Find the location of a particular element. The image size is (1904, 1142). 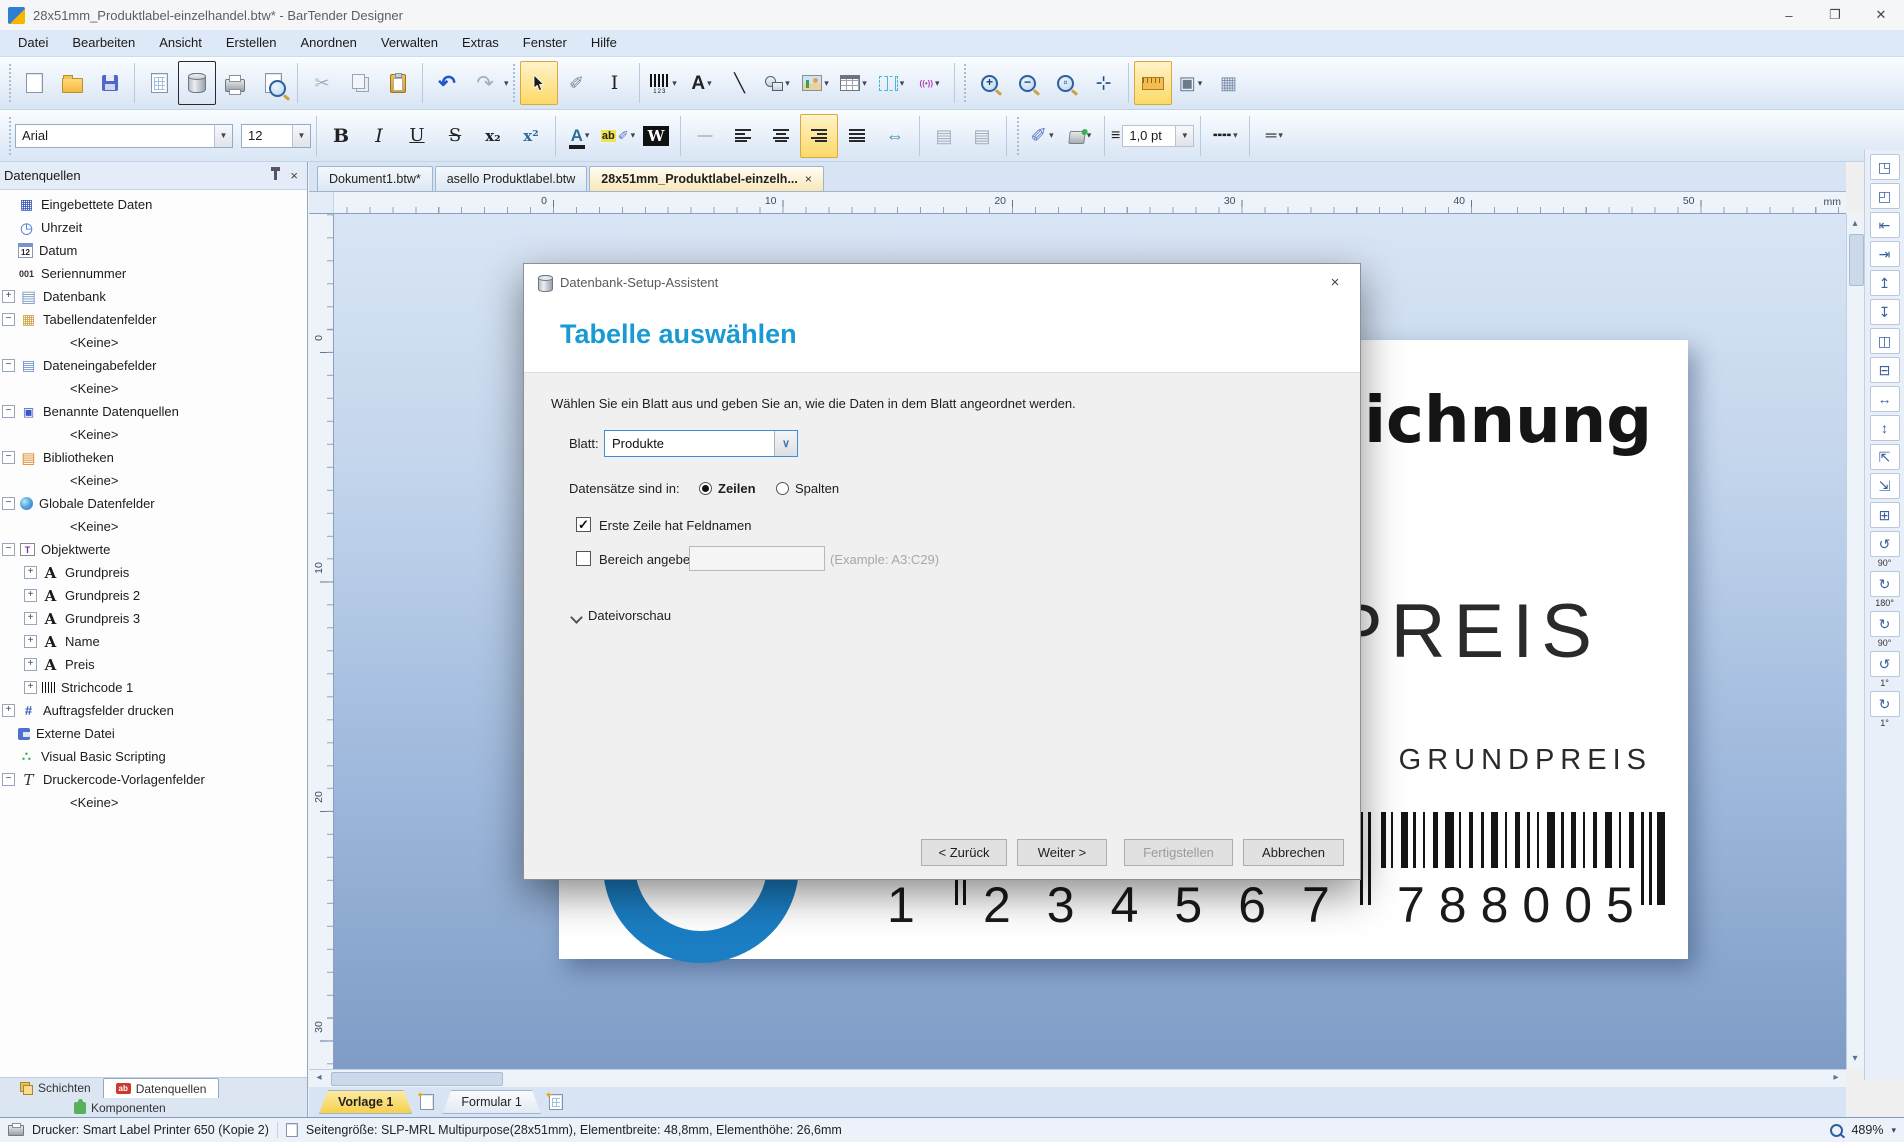

tree-item-externe-datei: Externe Datei is located at coordinates (153, 733).